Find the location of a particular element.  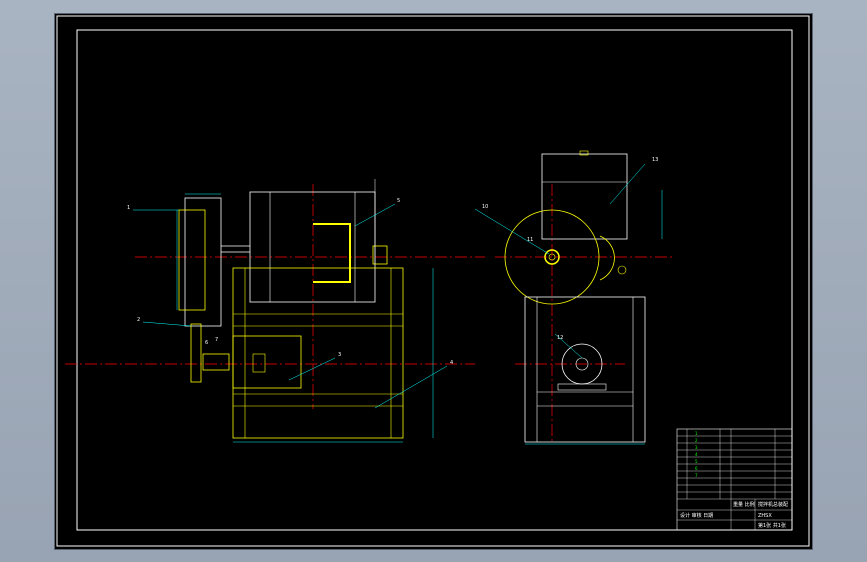

svg-text: 4 is located at coordinates (696, 454).